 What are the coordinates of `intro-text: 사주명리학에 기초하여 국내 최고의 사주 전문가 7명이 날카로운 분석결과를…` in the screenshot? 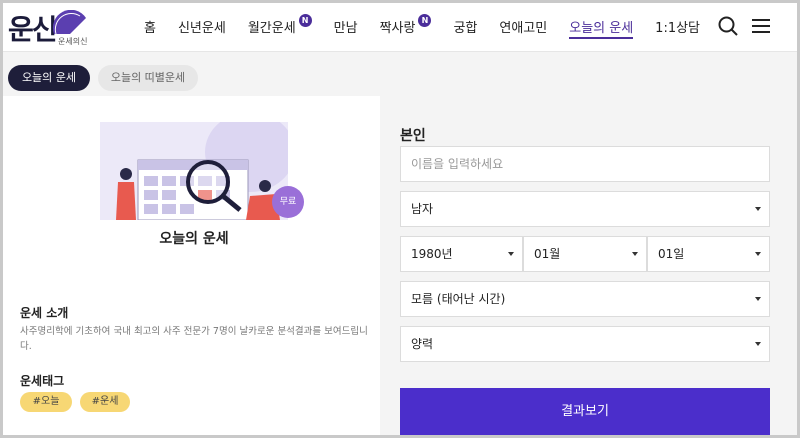 It's located at (194, 339).